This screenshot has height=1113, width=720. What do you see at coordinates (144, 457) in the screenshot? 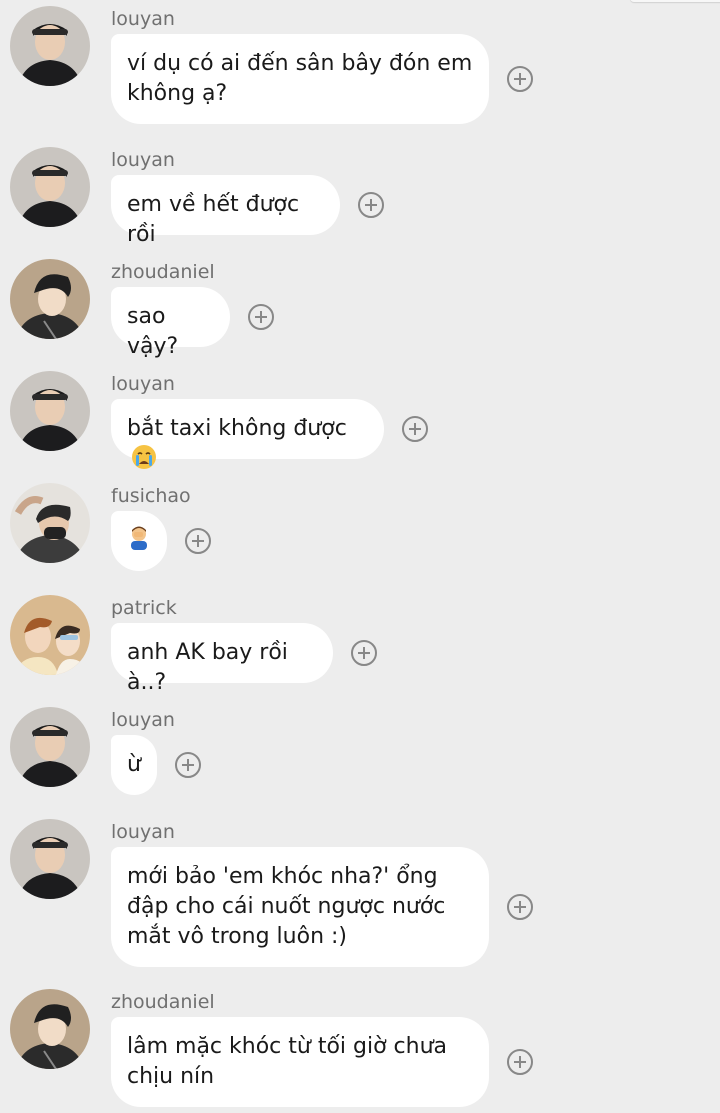
I see `crying-face-icon` at bounding box center [144, 457].